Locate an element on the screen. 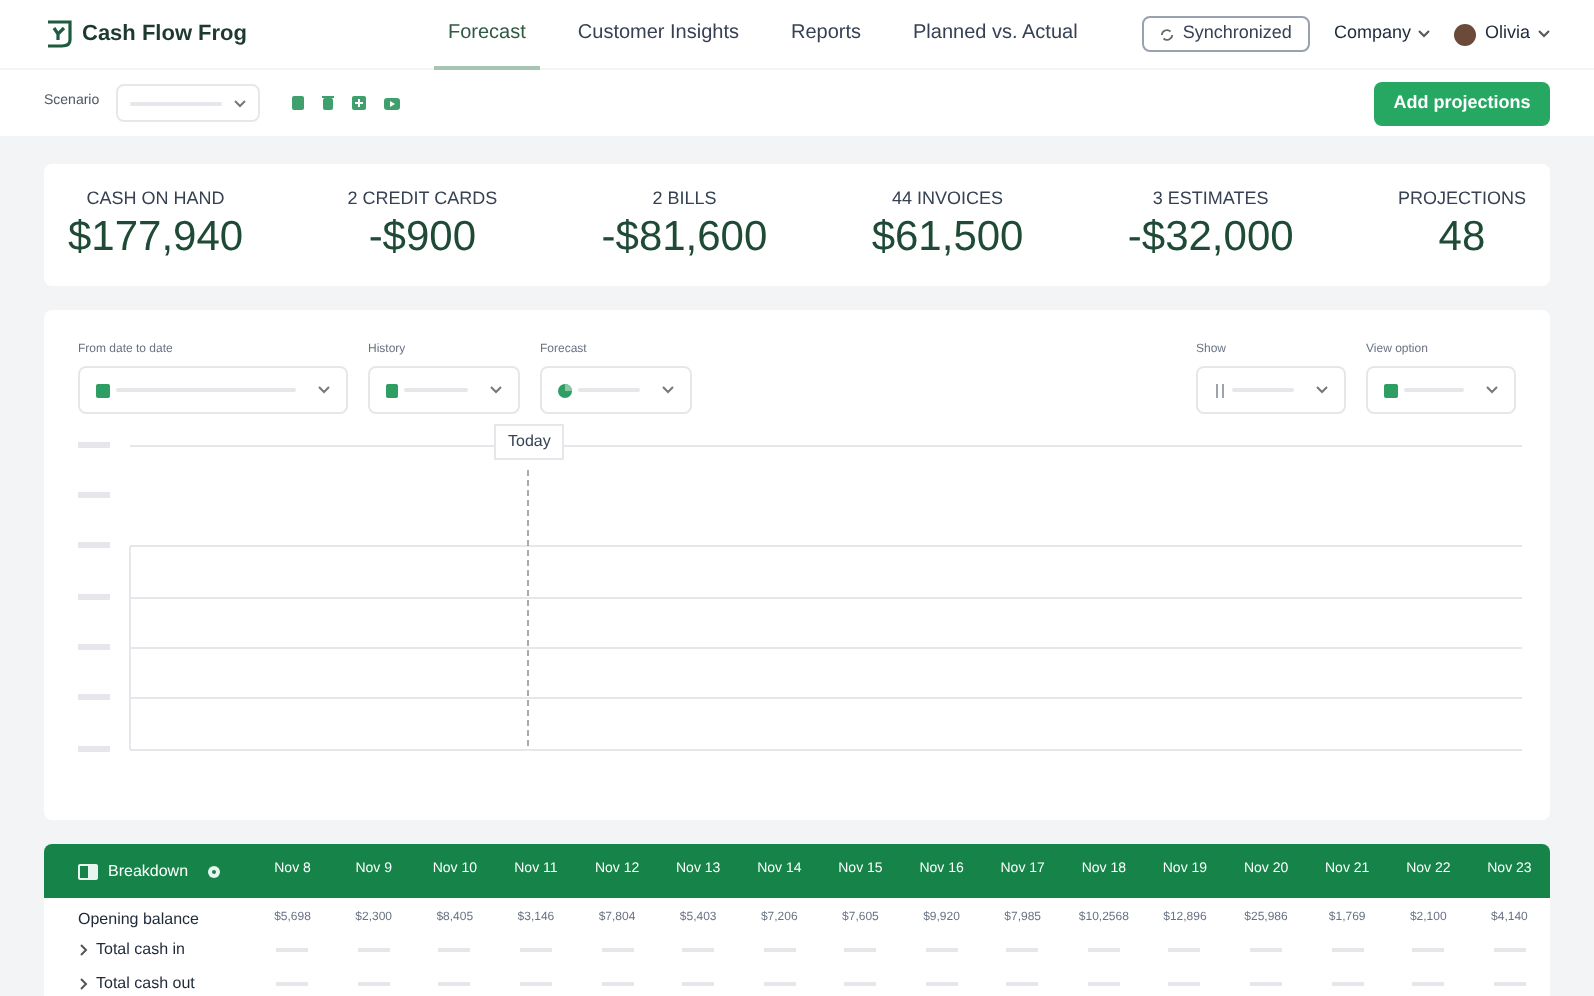 The height and width of the screenshot is (996, 1594). today-marker-label: Today is located at coordinates (529, 442).